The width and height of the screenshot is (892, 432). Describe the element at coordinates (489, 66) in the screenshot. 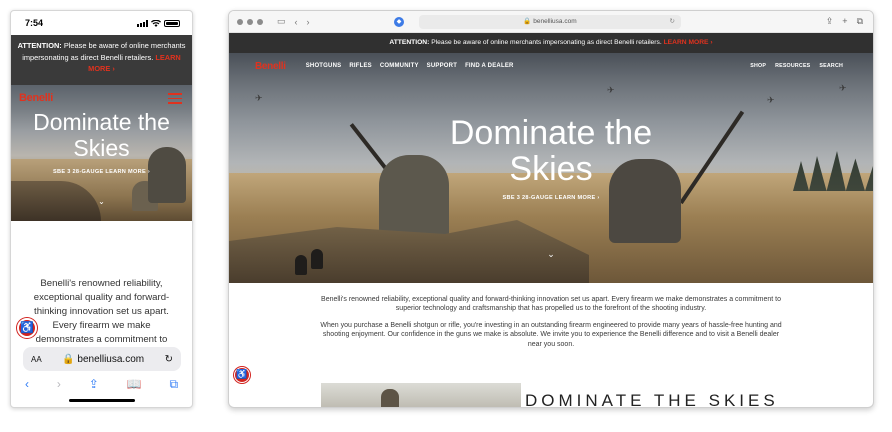

I see `nav-find-a-dealer: FIND A DEALER` at that location.